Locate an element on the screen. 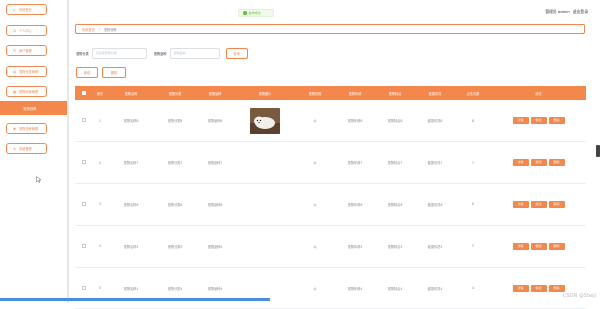  sidebar-subitem-adopt: 宠物领养 is located at coordinates (34, 108).